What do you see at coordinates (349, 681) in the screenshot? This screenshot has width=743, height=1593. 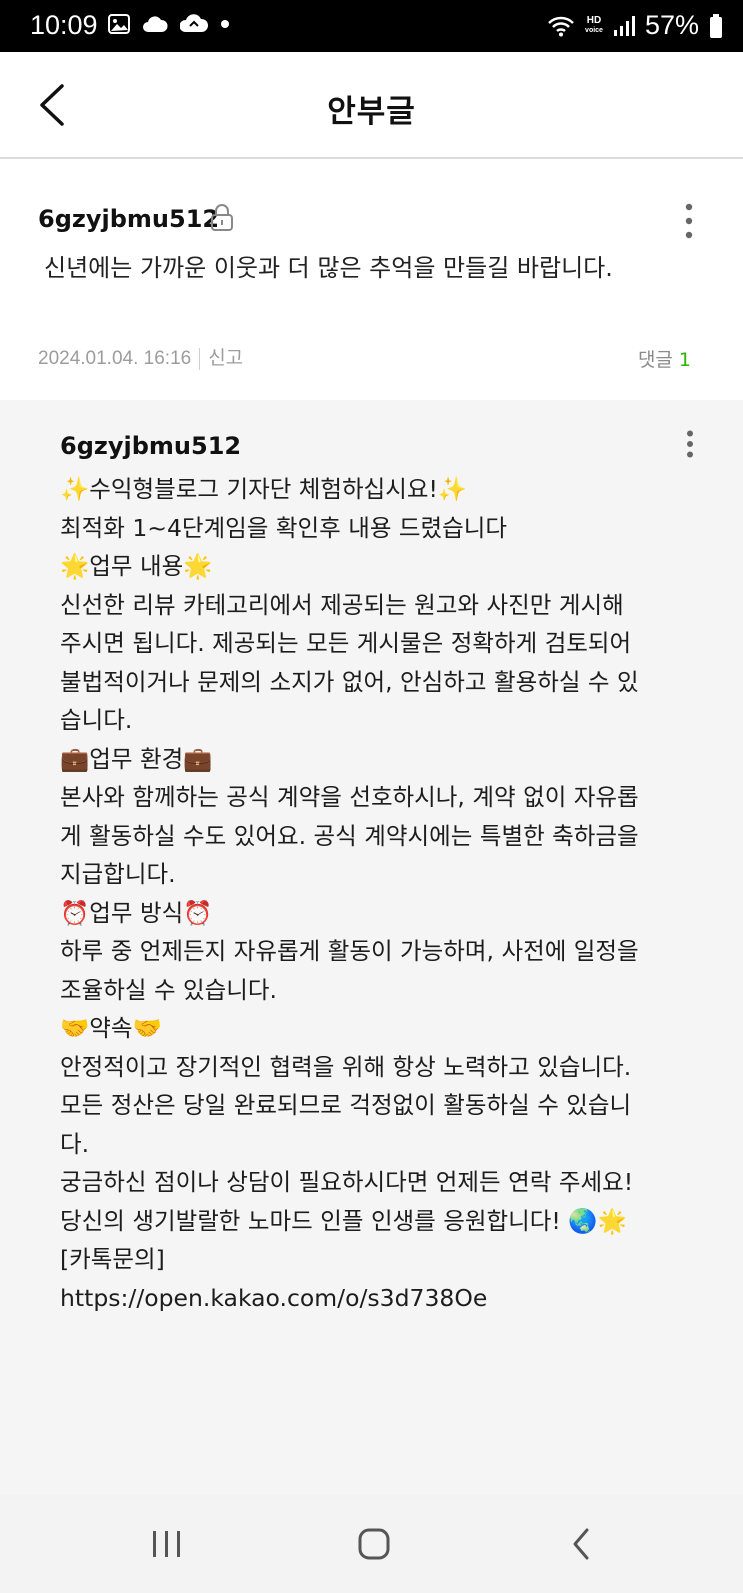 I see `reply-line: 불법적이거나 문제의 소지가 없어, 안심하고 활용하실 수 있` at bounding box center [349, 681].